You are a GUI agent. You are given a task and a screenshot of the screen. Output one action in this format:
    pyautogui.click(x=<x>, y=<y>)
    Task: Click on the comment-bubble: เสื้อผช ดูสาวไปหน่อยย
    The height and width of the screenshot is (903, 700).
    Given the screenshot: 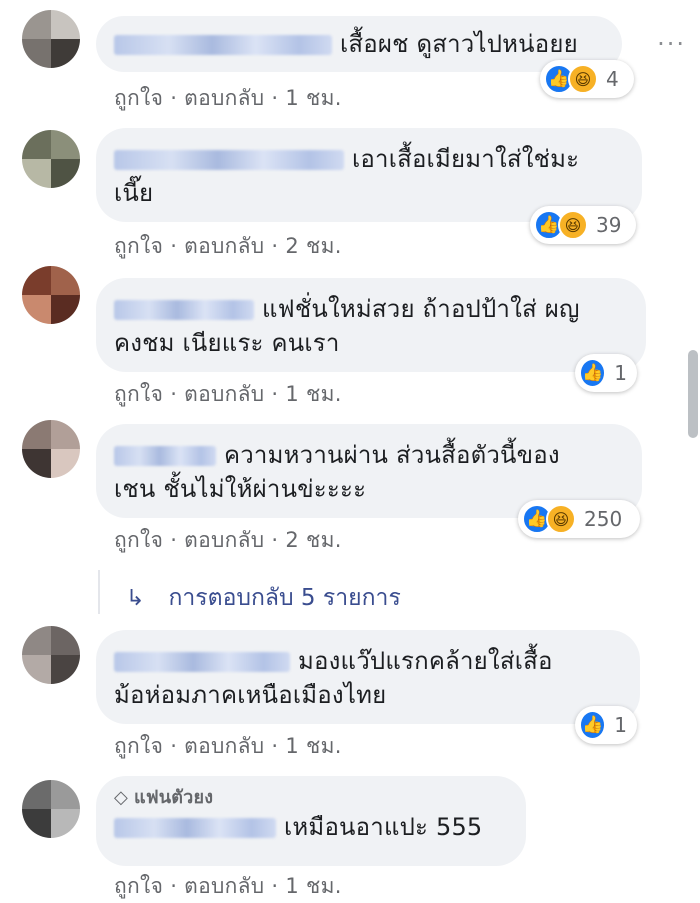 What is the action you would take?
    pyautogui.click(x=359, y=44)
    